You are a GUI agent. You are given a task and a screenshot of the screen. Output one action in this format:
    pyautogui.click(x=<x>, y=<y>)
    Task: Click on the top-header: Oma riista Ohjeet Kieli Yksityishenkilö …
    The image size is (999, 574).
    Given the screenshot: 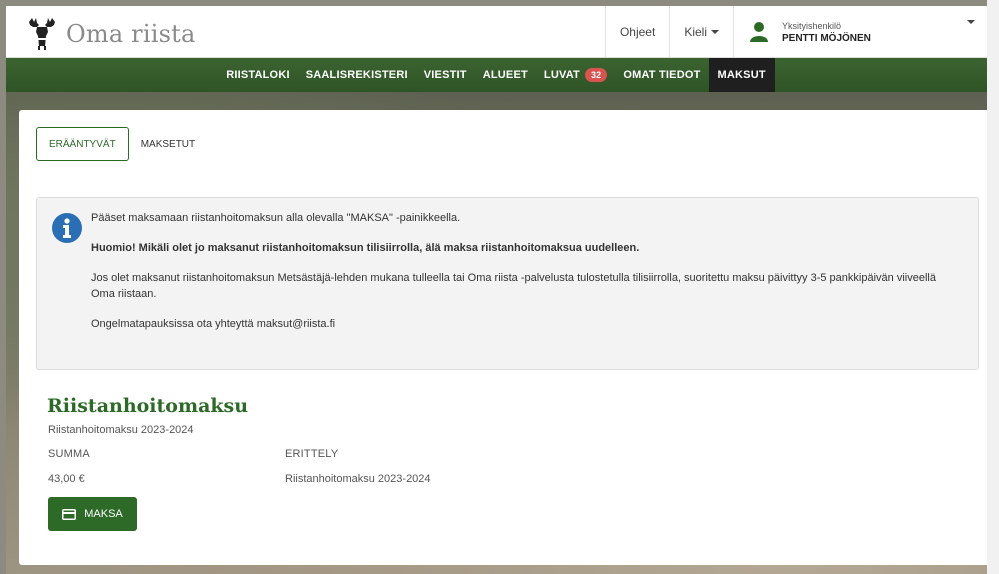 What is the action you would take?
    pyautogui.click(x=496, y=32)
    